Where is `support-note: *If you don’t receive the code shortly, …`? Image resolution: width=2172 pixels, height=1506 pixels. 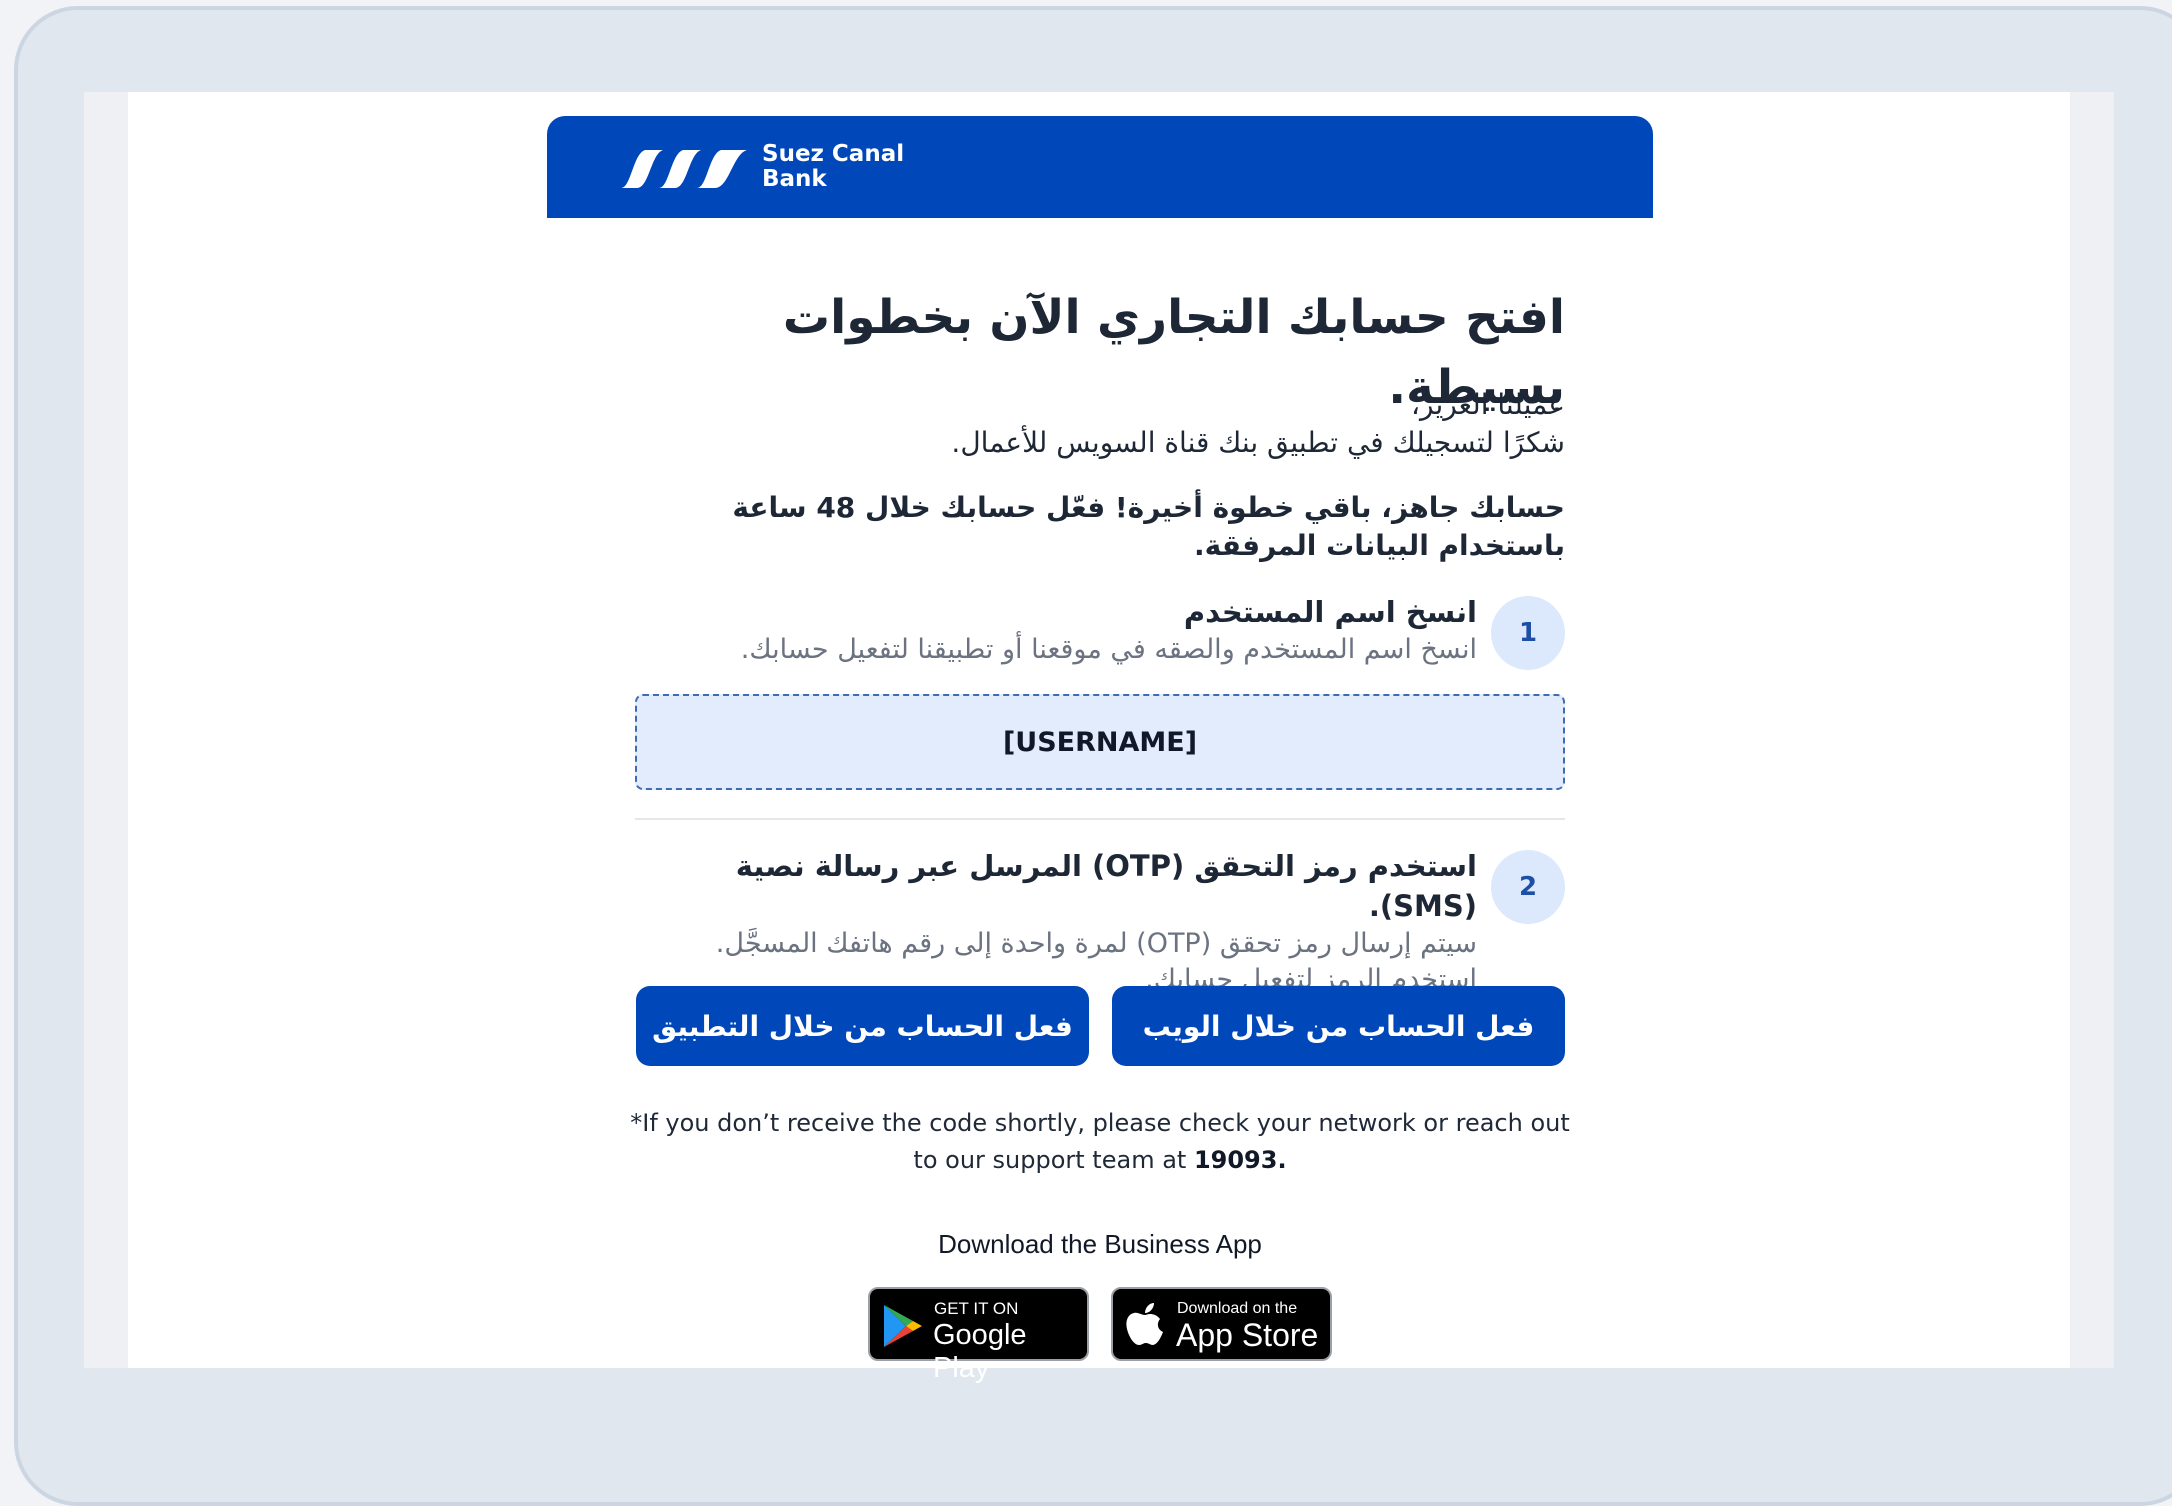
support-note: *If you don’t receive the code shortly, … is located at coordinates (1100, 1142).